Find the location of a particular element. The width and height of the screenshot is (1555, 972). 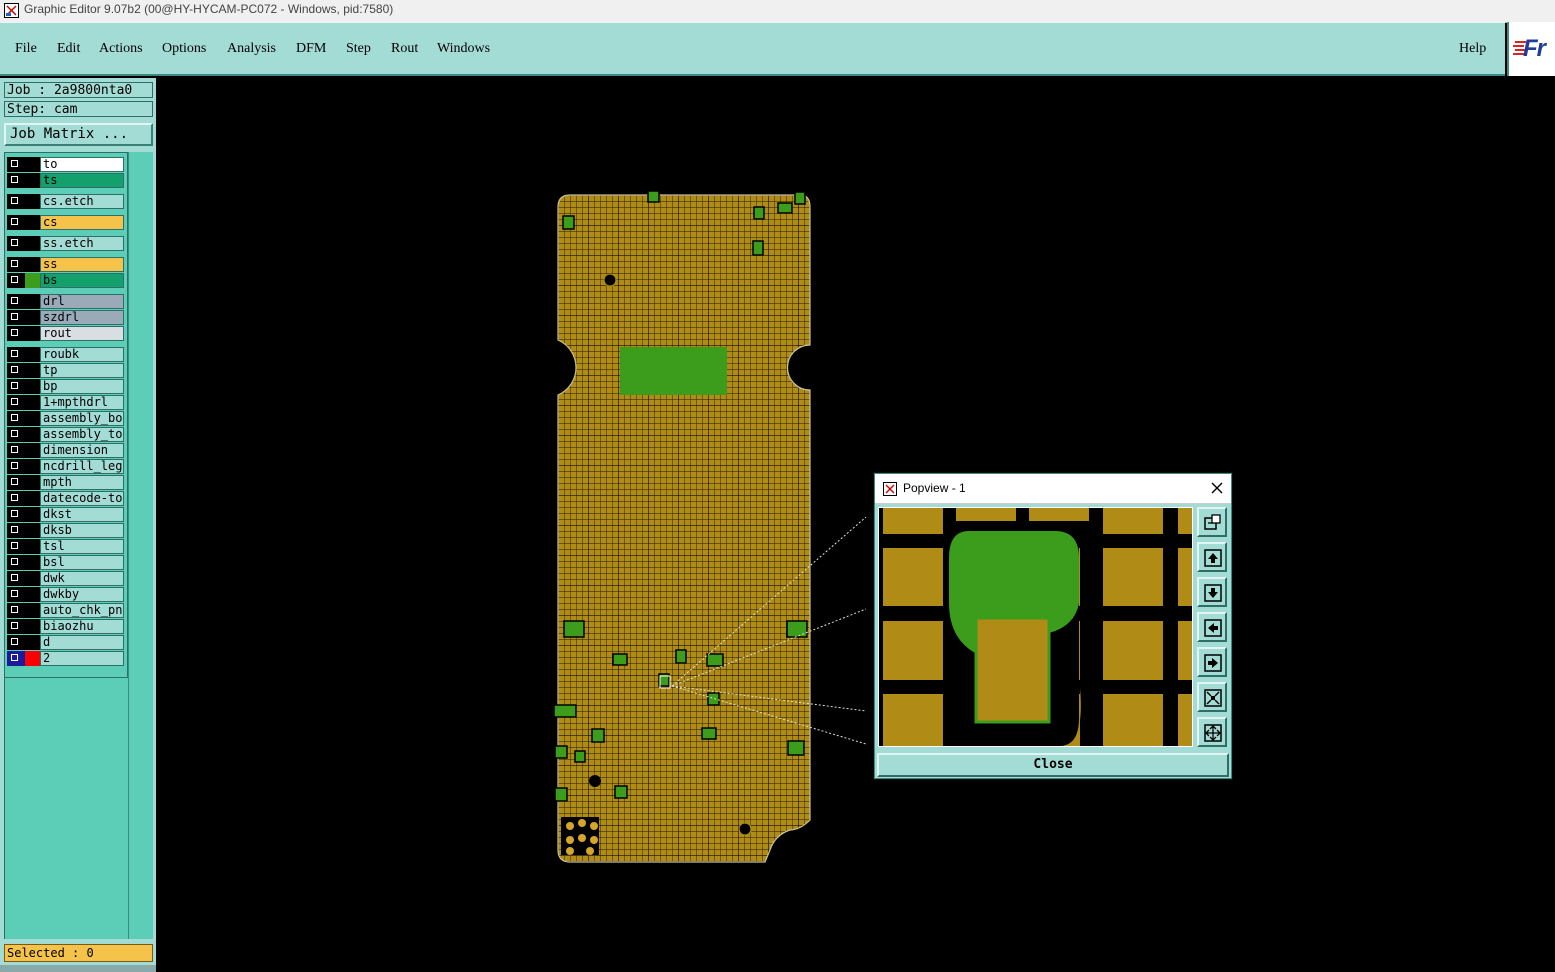

popview-zoom-home-button is located at coordinates (1212, 522).